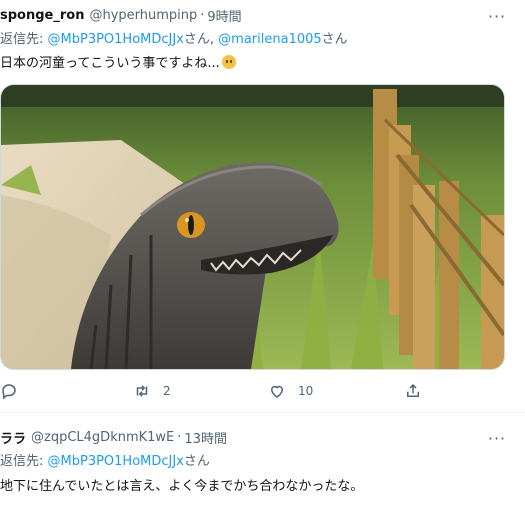  I want to click on retweet-icon, so click(142, 391).